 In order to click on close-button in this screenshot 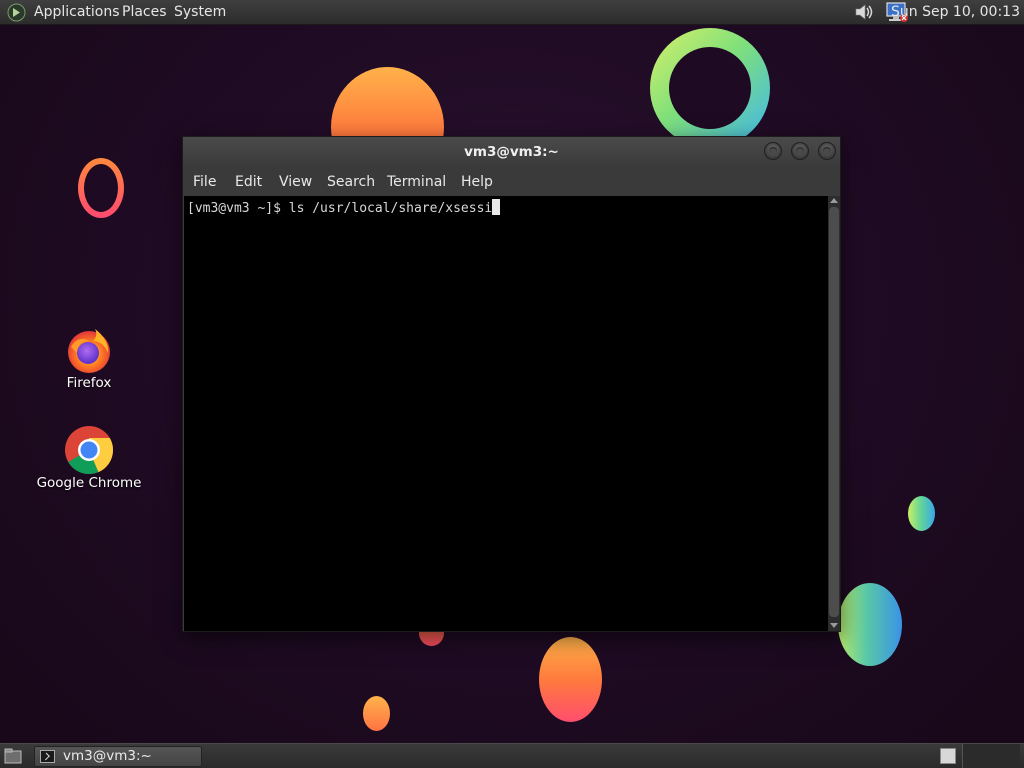, I will do `click(827, 151)`.